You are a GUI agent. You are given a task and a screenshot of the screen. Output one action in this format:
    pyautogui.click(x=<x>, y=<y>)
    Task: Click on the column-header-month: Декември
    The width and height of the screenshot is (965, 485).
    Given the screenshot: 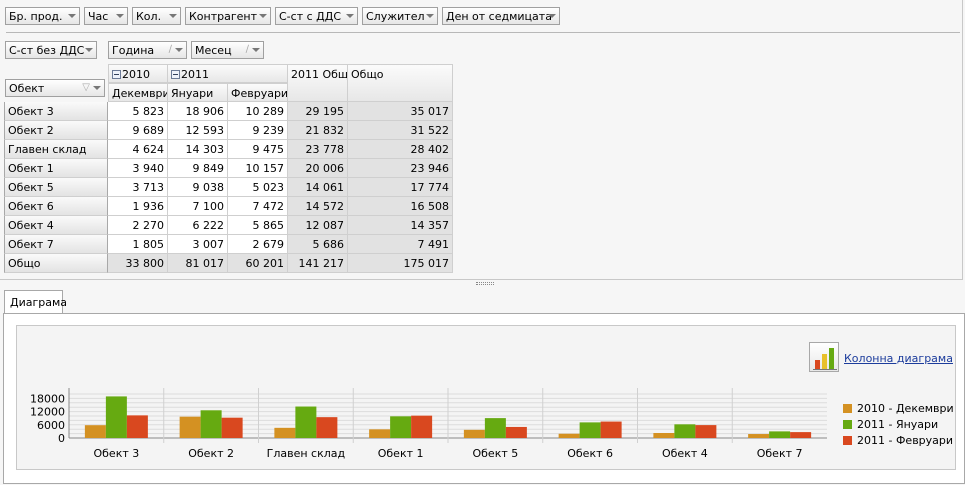 What is the action you would take?
    pyautogui.click(x=138, y=92)
    